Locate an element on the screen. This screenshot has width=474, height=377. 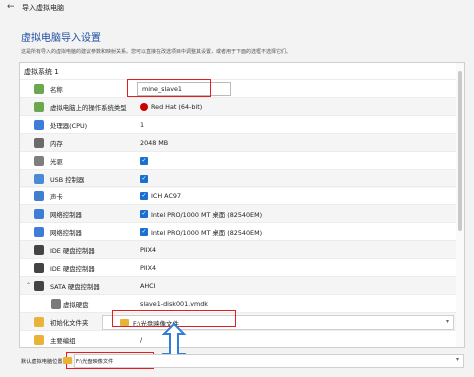
sata-controller-icon is located at coordinates (39, 285).